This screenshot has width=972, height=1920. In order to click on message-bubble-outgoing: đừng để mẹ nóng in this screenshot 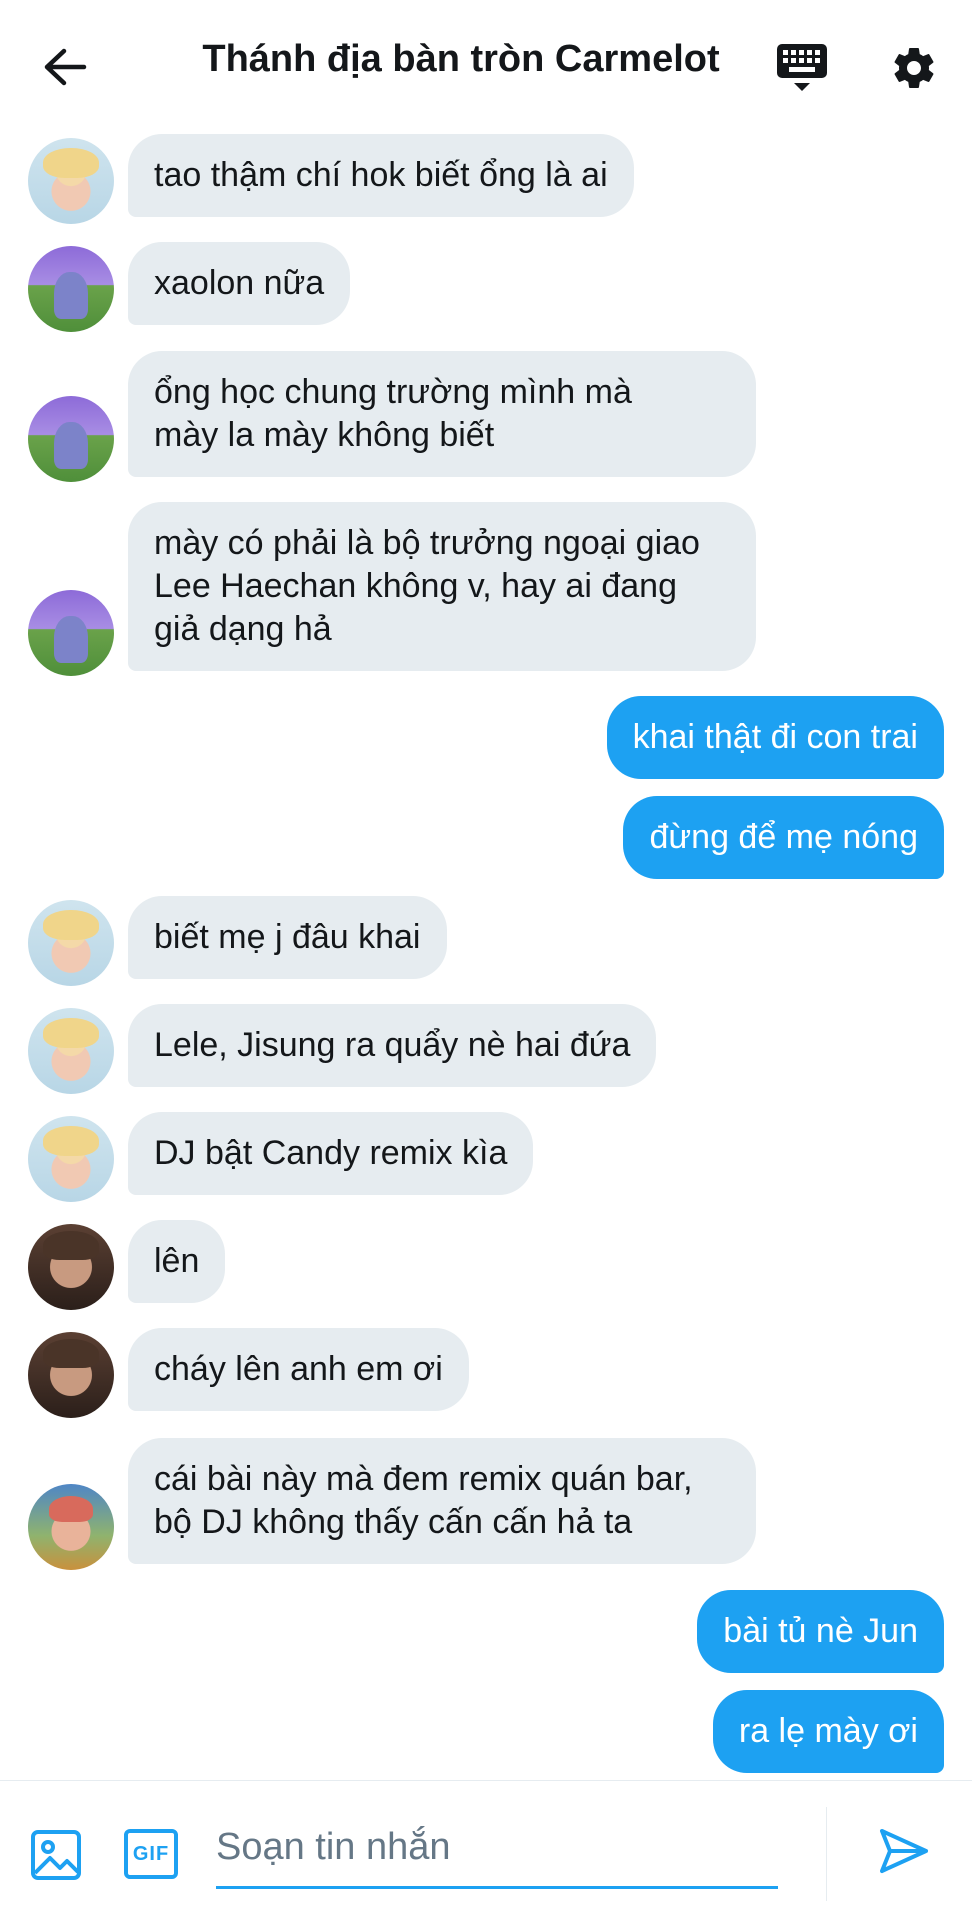, I will do `click(783, 837)`.